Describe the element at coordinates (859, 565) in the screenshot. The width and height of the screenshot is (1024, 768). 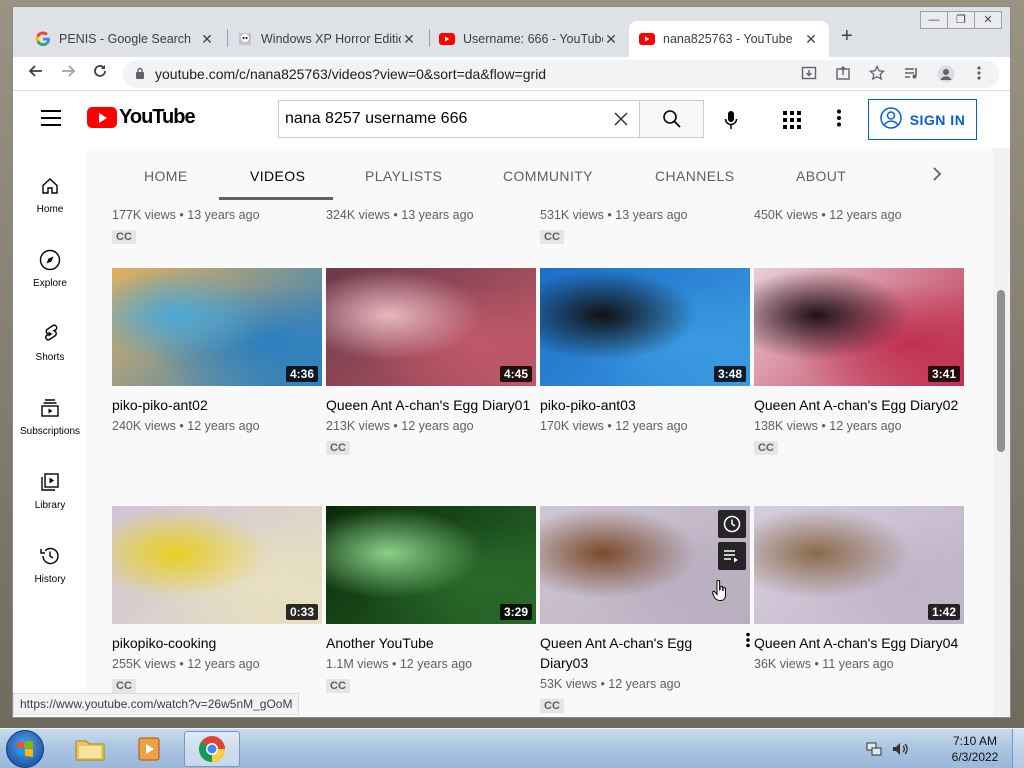
I see `video-thumbnail: 1:42` at that location.